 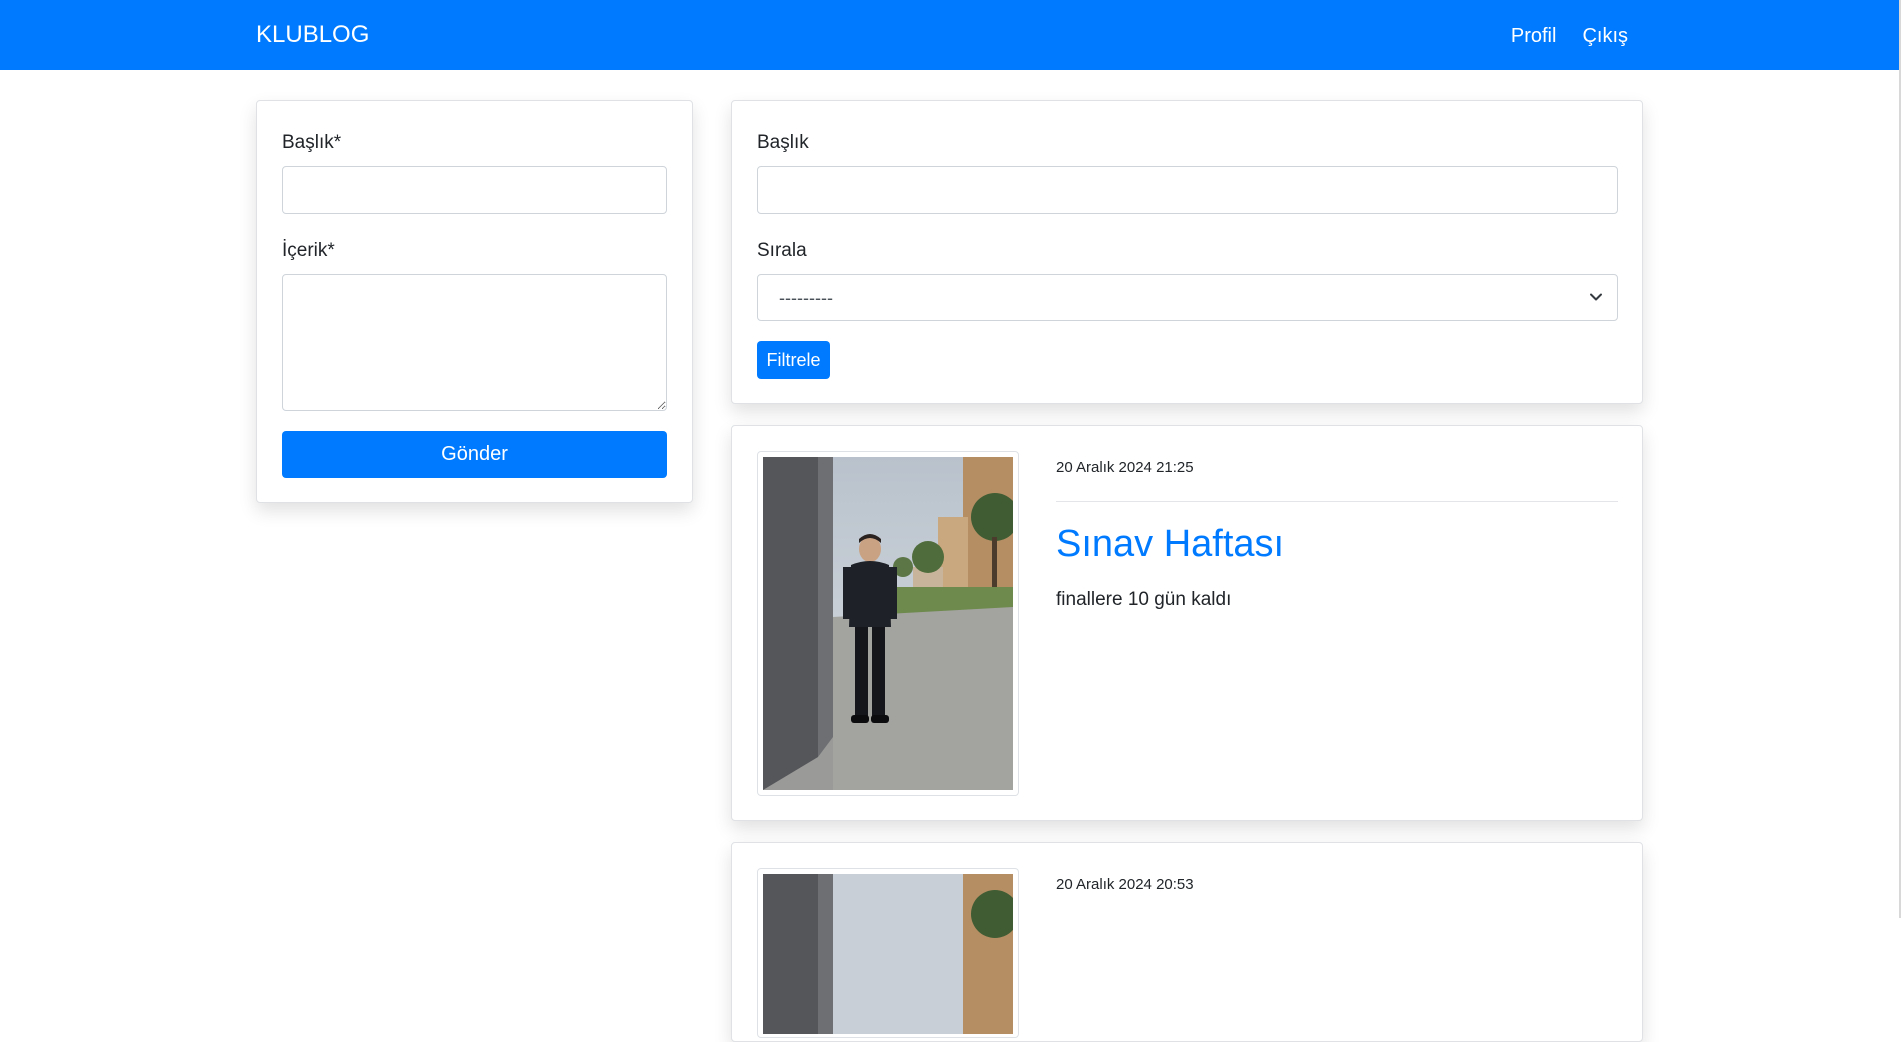 I want to click on post-date: 20 Aralık 2024 20:53, so click(x=1125, y=884).